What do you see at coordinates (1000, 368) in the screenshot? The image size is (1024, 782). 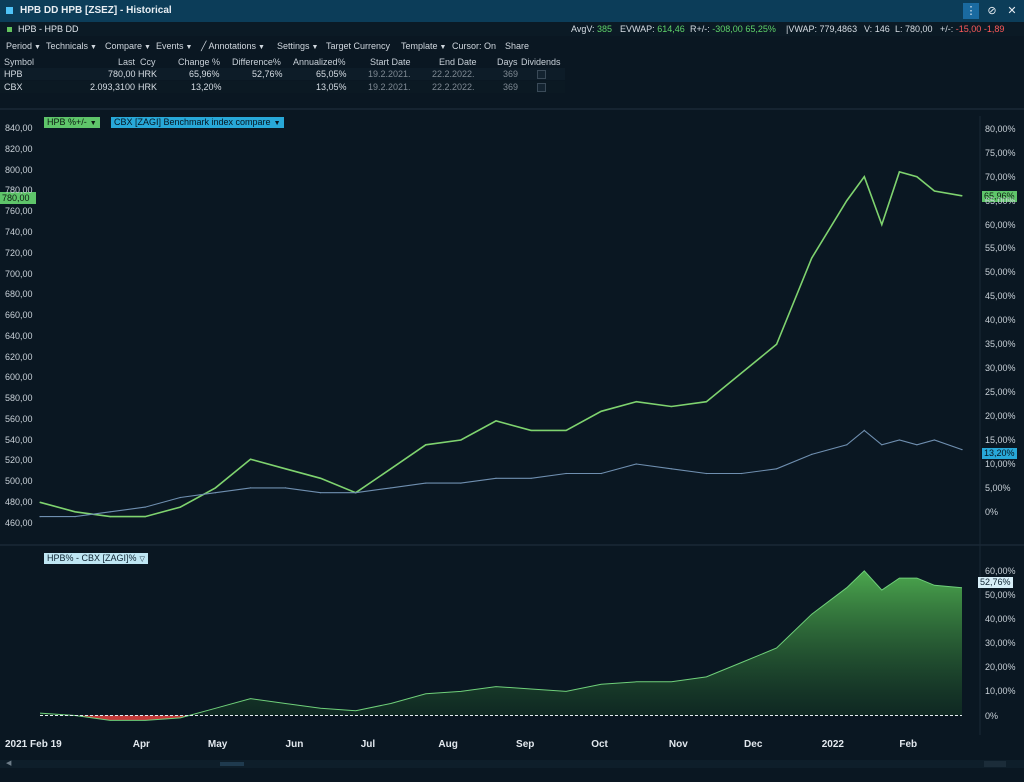 I see `right-axis-tick: 30,00%` at bounding box center [1000, 368].